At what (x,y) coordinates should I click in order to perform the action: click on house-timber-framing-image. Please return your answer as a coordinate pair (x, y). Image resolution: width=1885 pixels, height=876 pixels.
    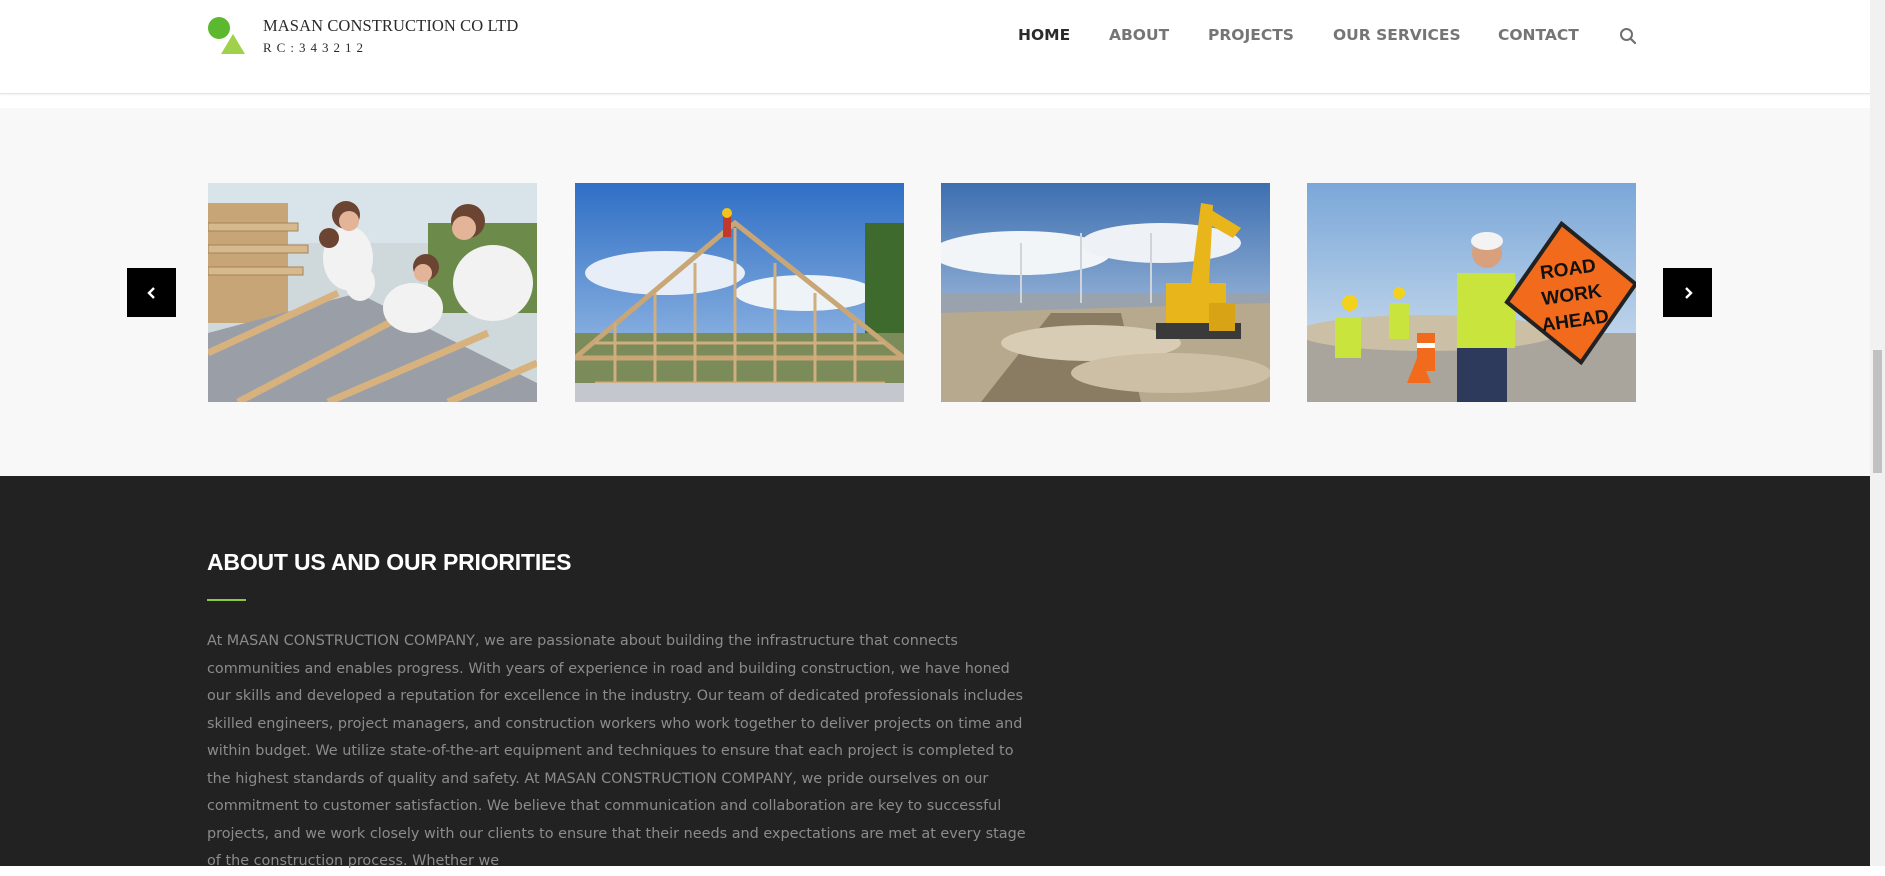
    Looking at the image, I should click on (739, 292).